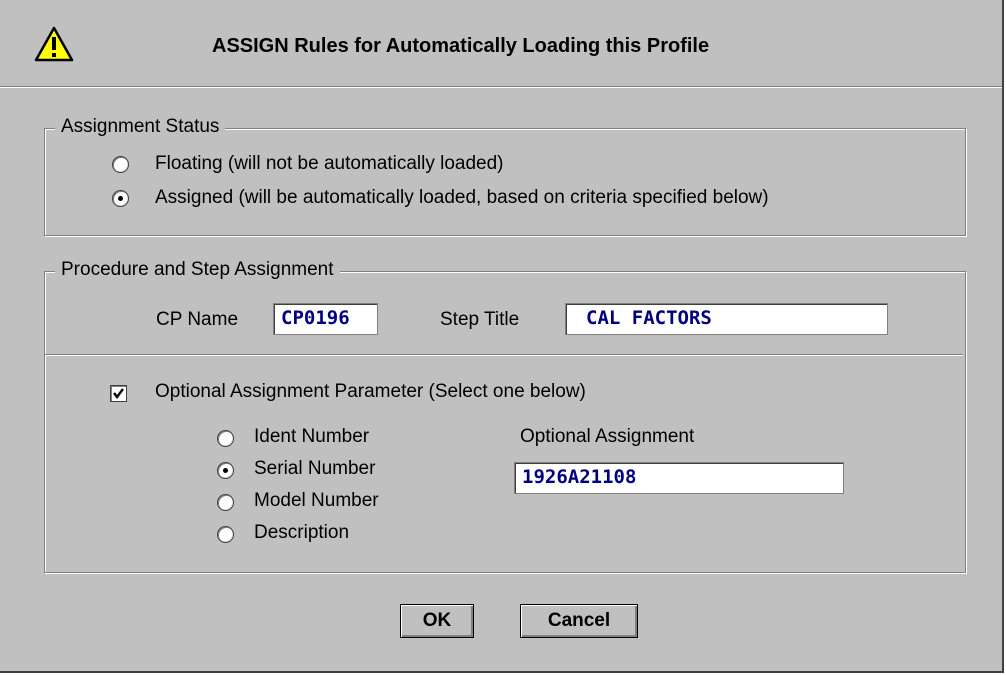  Describe the element at coordinates (579, 621) in the screenshot. I see `cancel-button: Cancel` at that location.